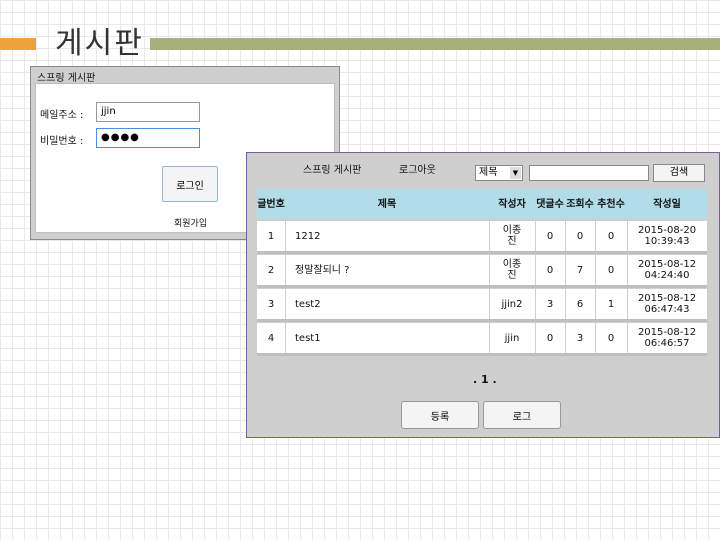  I want to click on cell-likes: 1, so click(611, 304).